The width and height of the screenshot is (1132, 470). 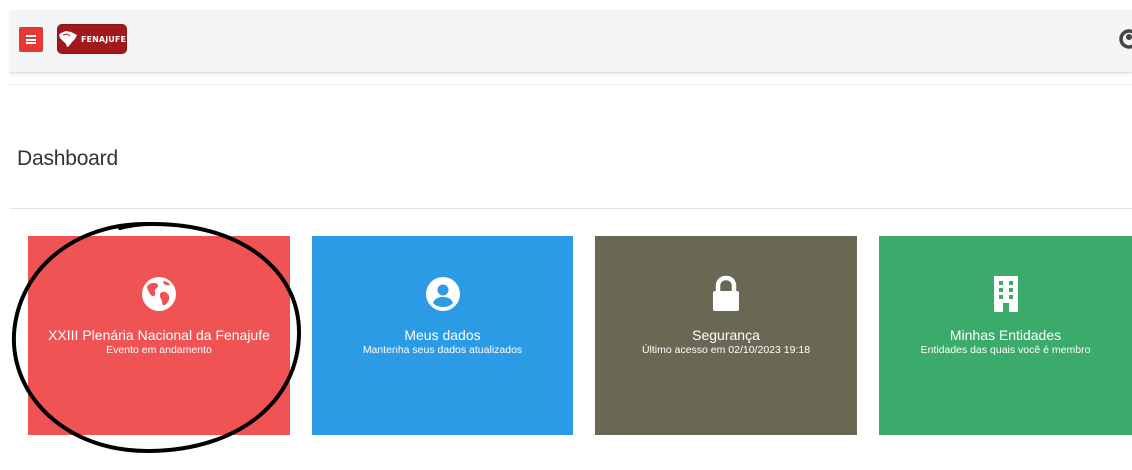 What do you see at coordinates (571, 84) in the screenshot?
I see `header-divider` at bounding box center [571, 84].